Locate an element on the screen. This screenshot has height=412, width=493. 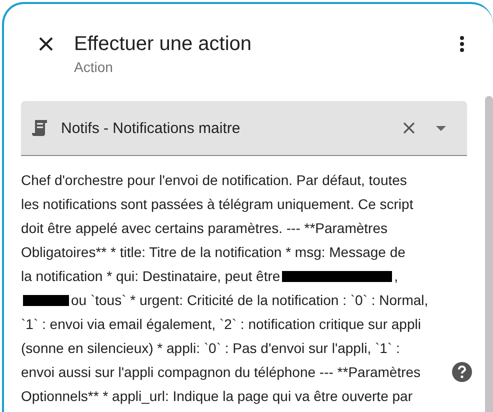
help-icon is located at coordinates (462, 372).